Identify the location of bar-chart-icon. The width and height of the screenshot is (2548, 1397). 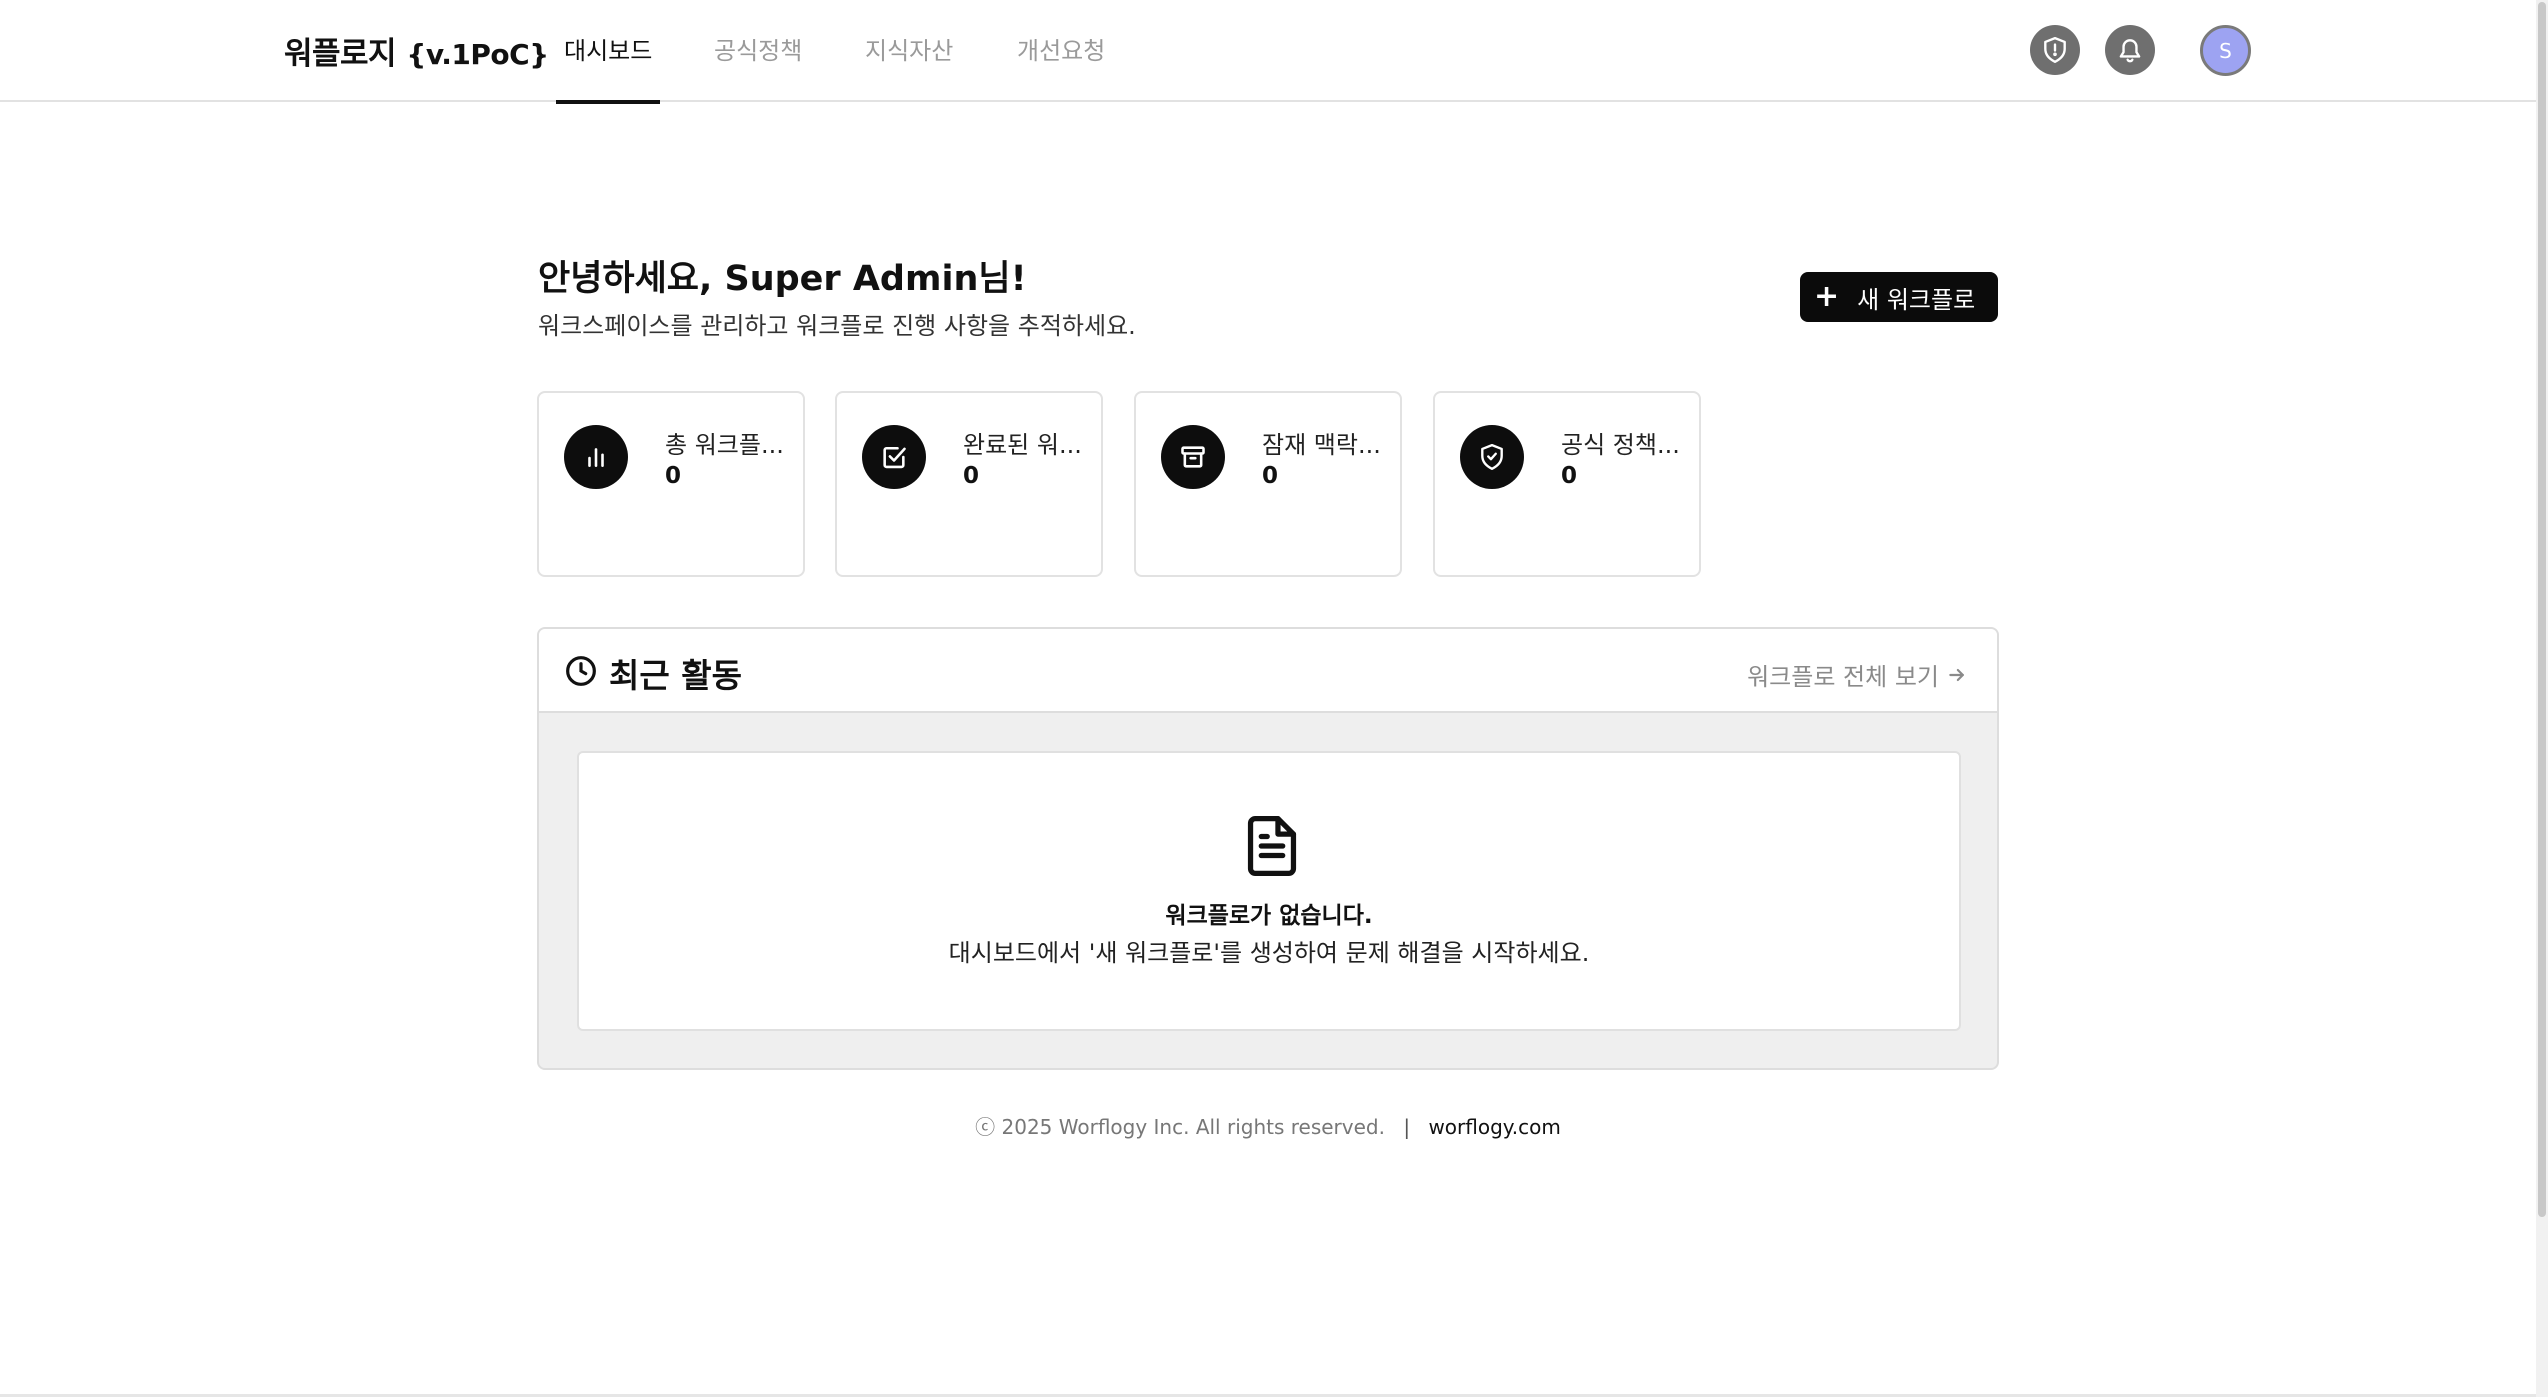
(596, 457).